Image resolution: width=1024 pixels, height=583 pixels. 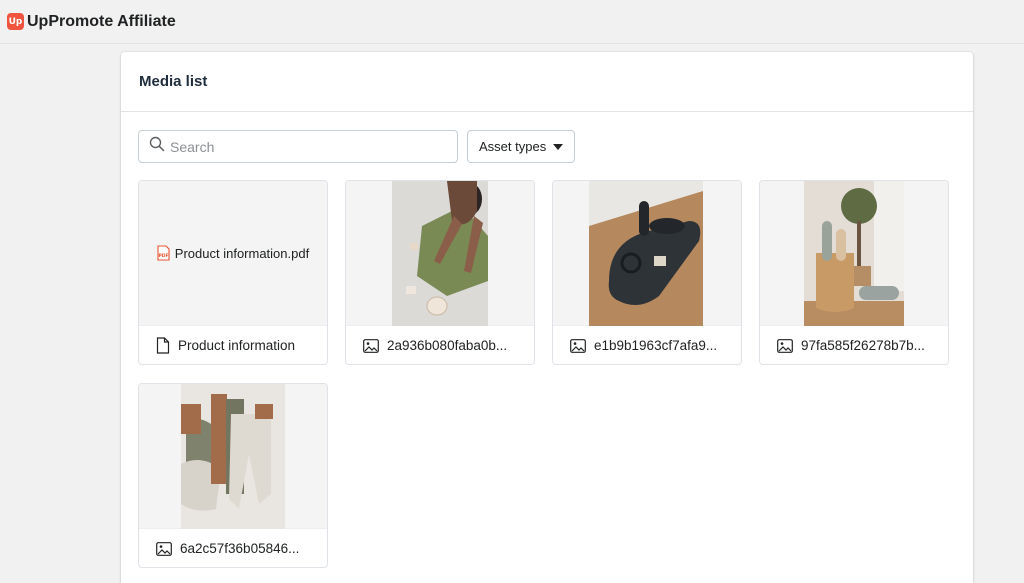 What do you see at coordinates (513, 146) in the screenshot?
I see `asset-types-label: Asset types` at bounding box center [513, 146].